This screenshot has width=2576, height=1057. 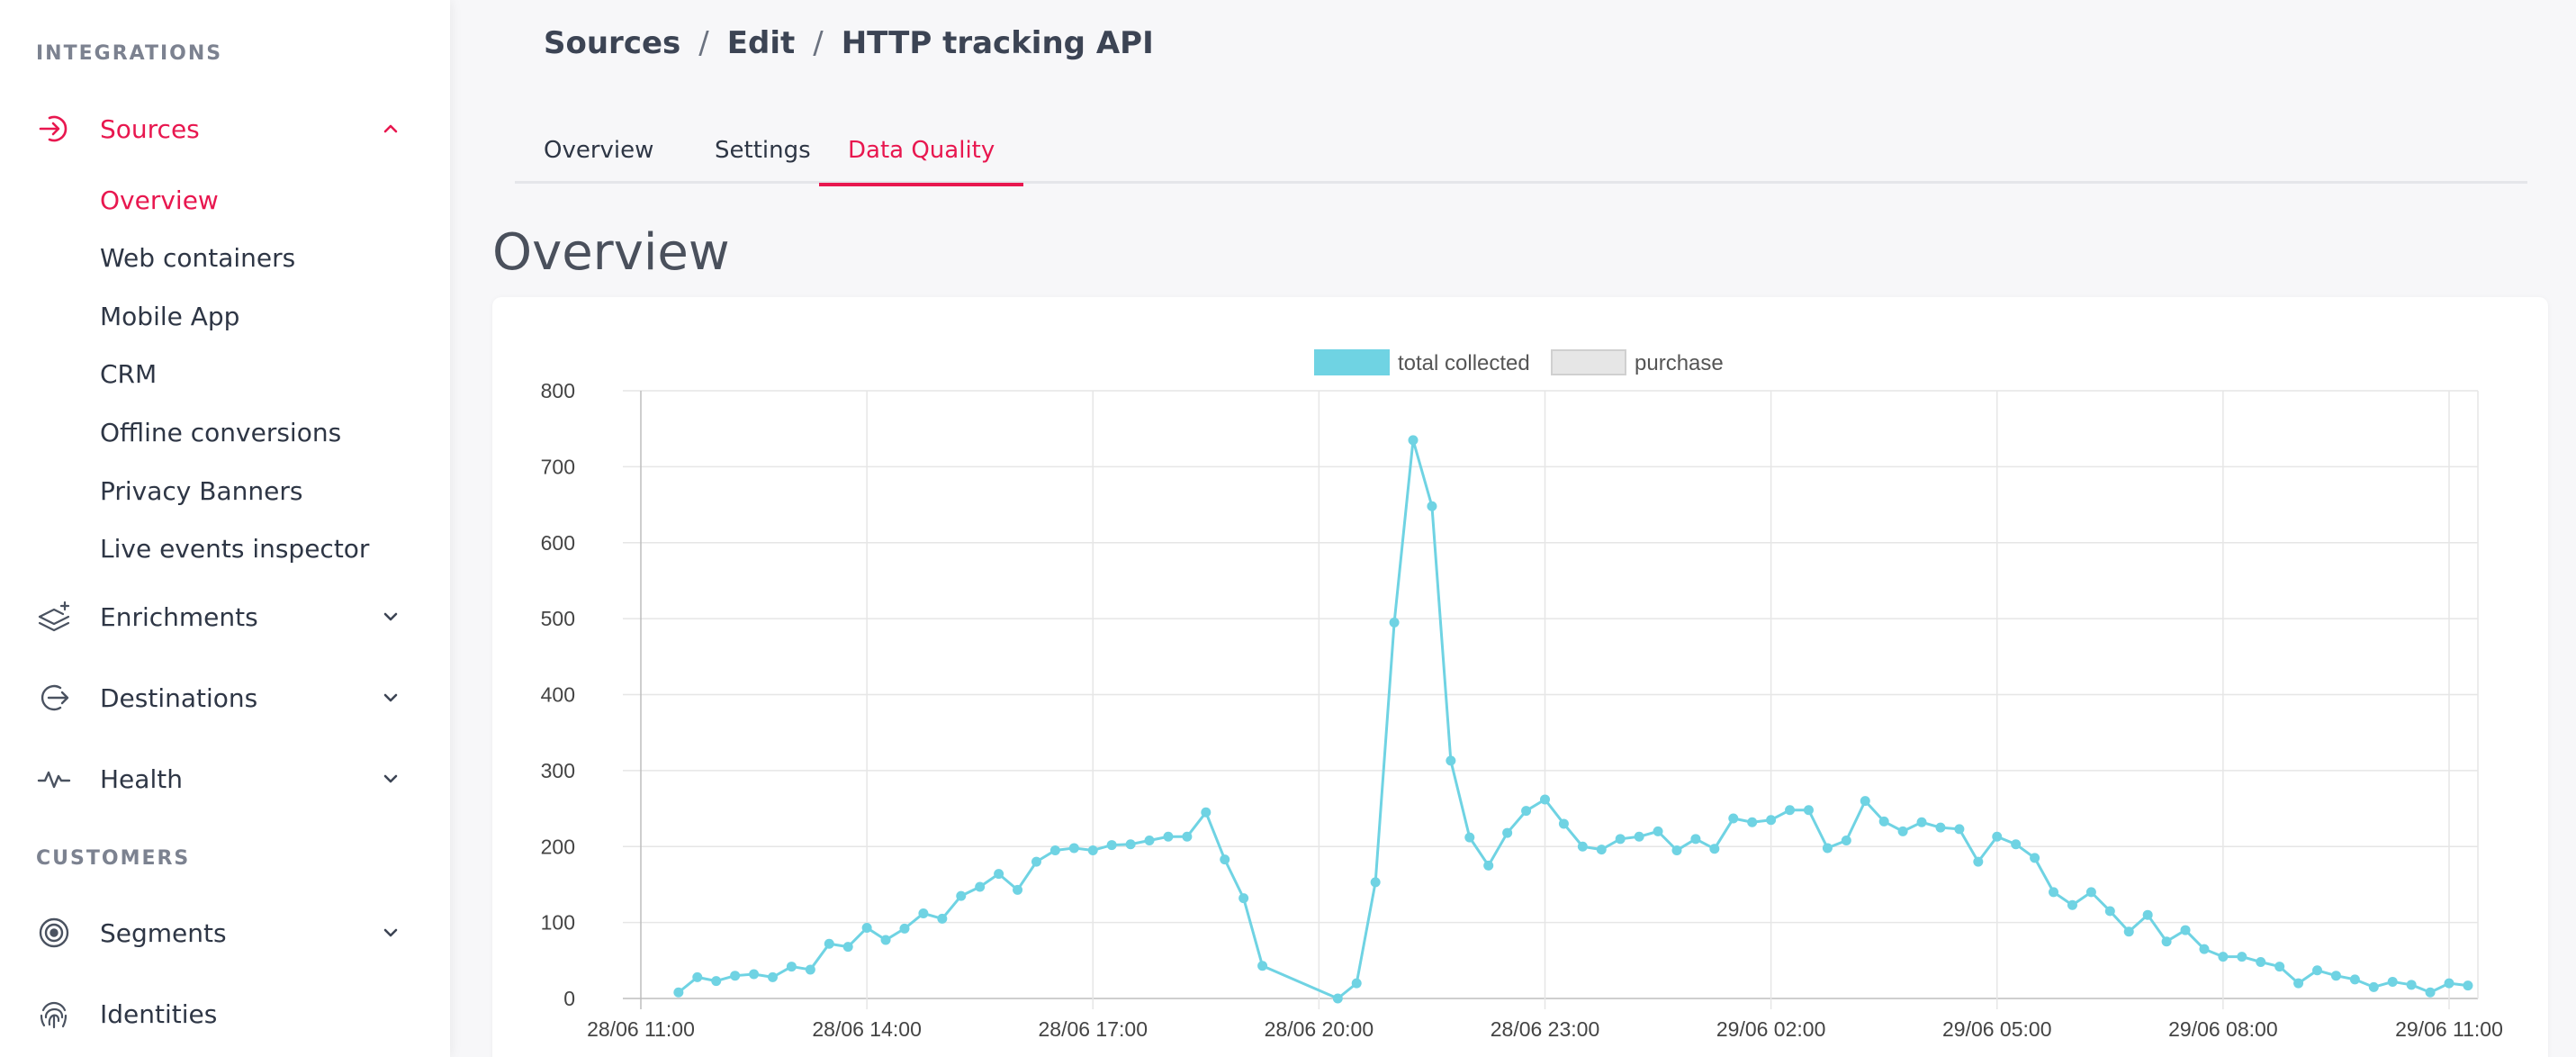 I want to click on chevron-up-icon, so click(x=390, y=128).